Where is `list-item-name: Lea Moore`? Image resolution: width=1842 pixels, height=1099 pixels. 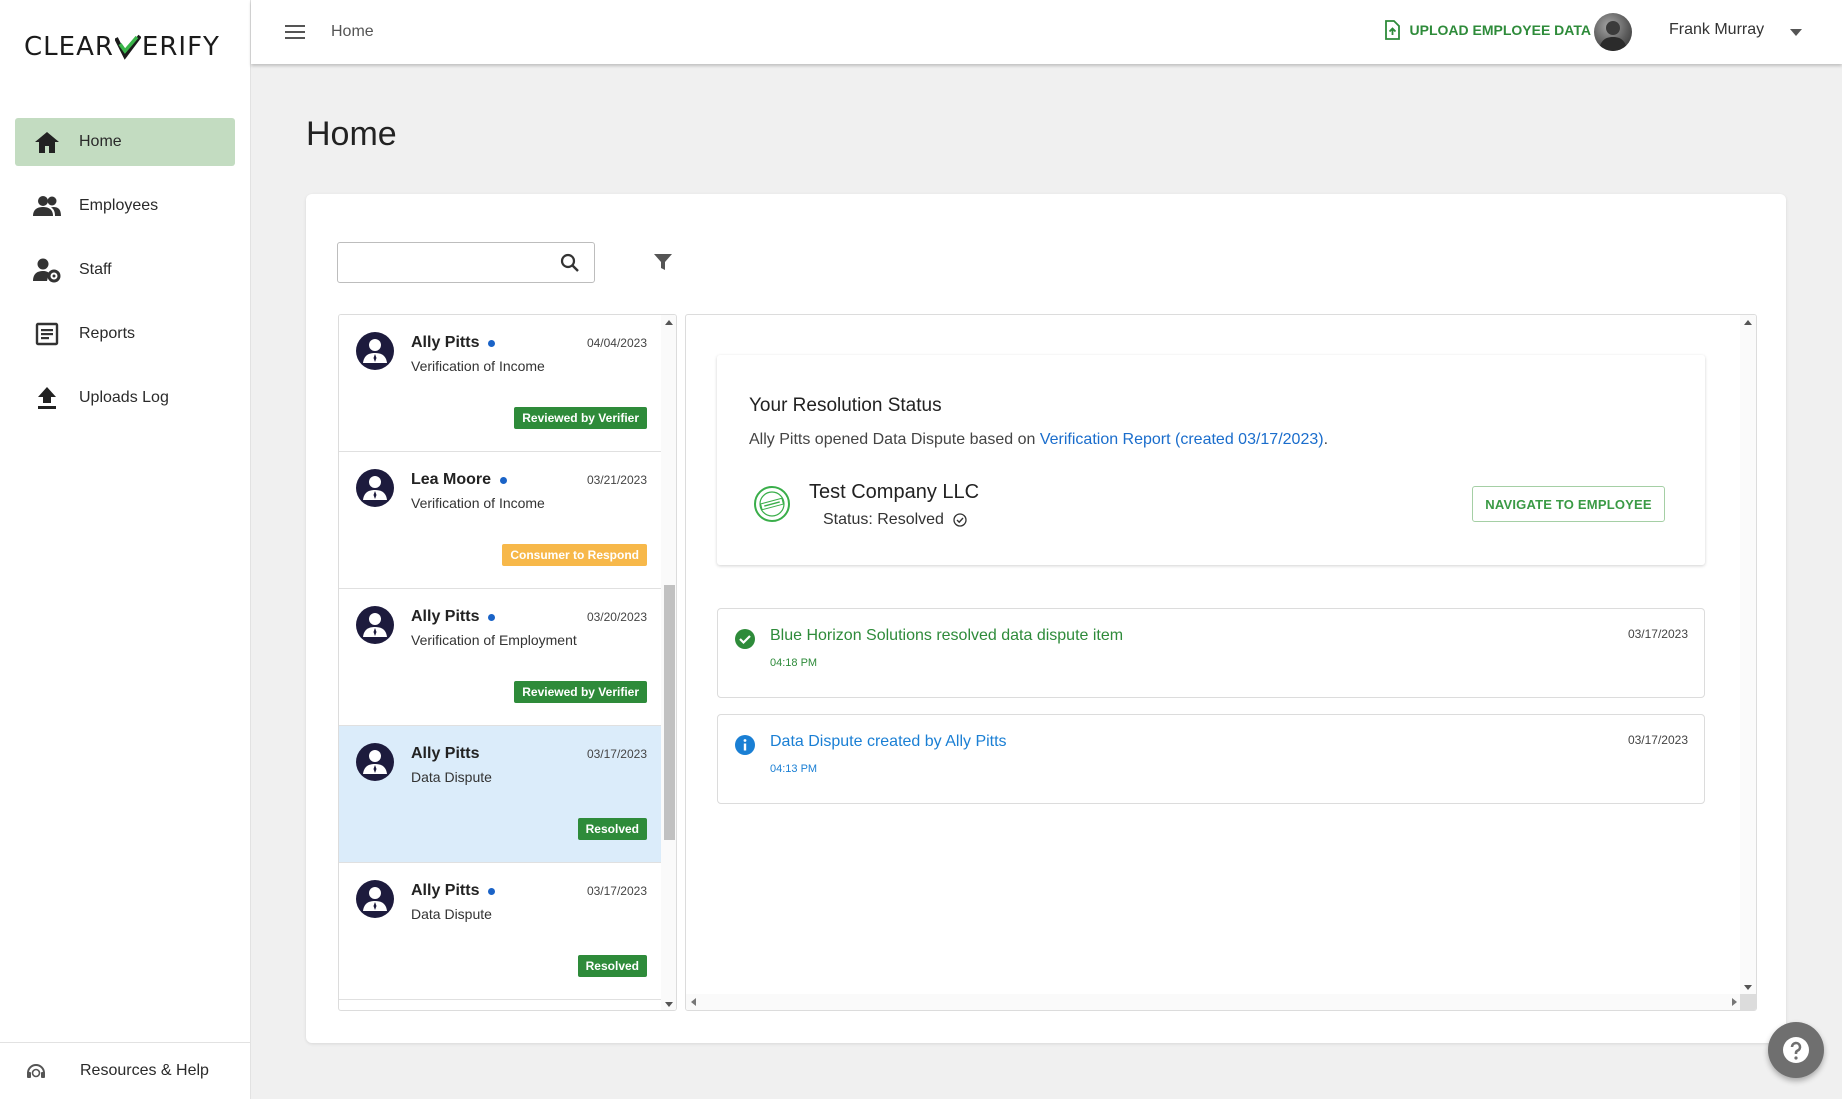
list-item-name: Lea Moore is located at coordinates (459, 480).